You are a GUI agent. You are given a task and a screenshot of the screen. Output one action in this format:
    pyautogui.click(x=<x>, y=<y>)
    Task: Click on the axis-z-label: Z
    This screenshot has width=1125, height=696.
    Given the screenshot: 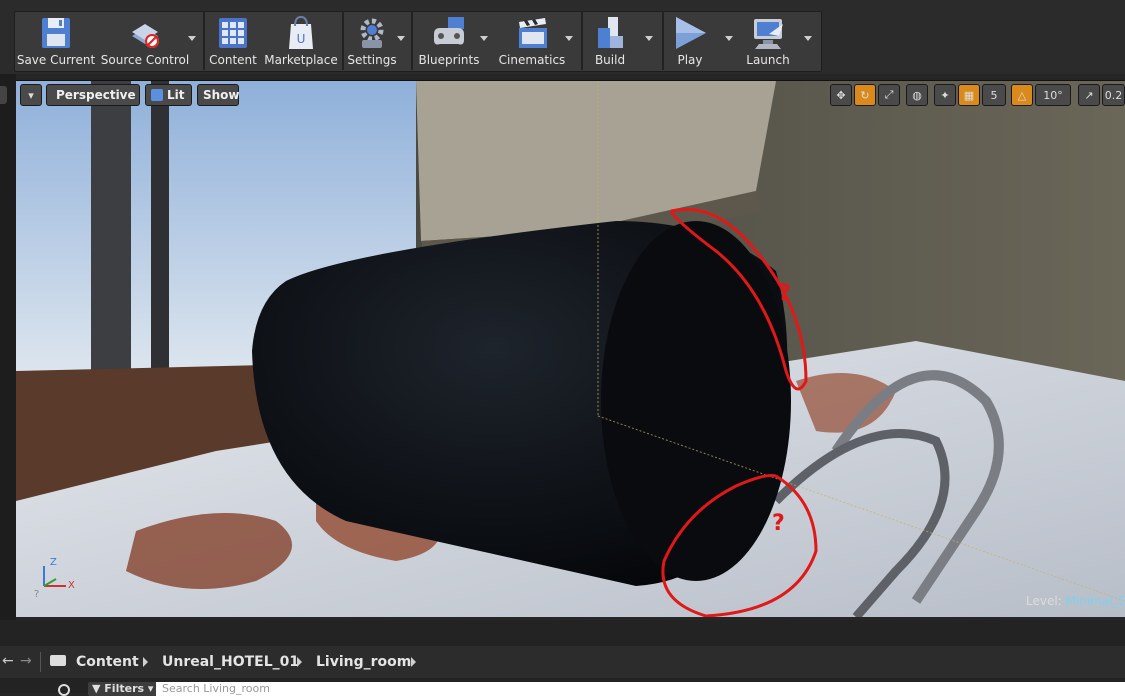 What is the action you would take?
    pyautogui.click(x=53, y=562)
    